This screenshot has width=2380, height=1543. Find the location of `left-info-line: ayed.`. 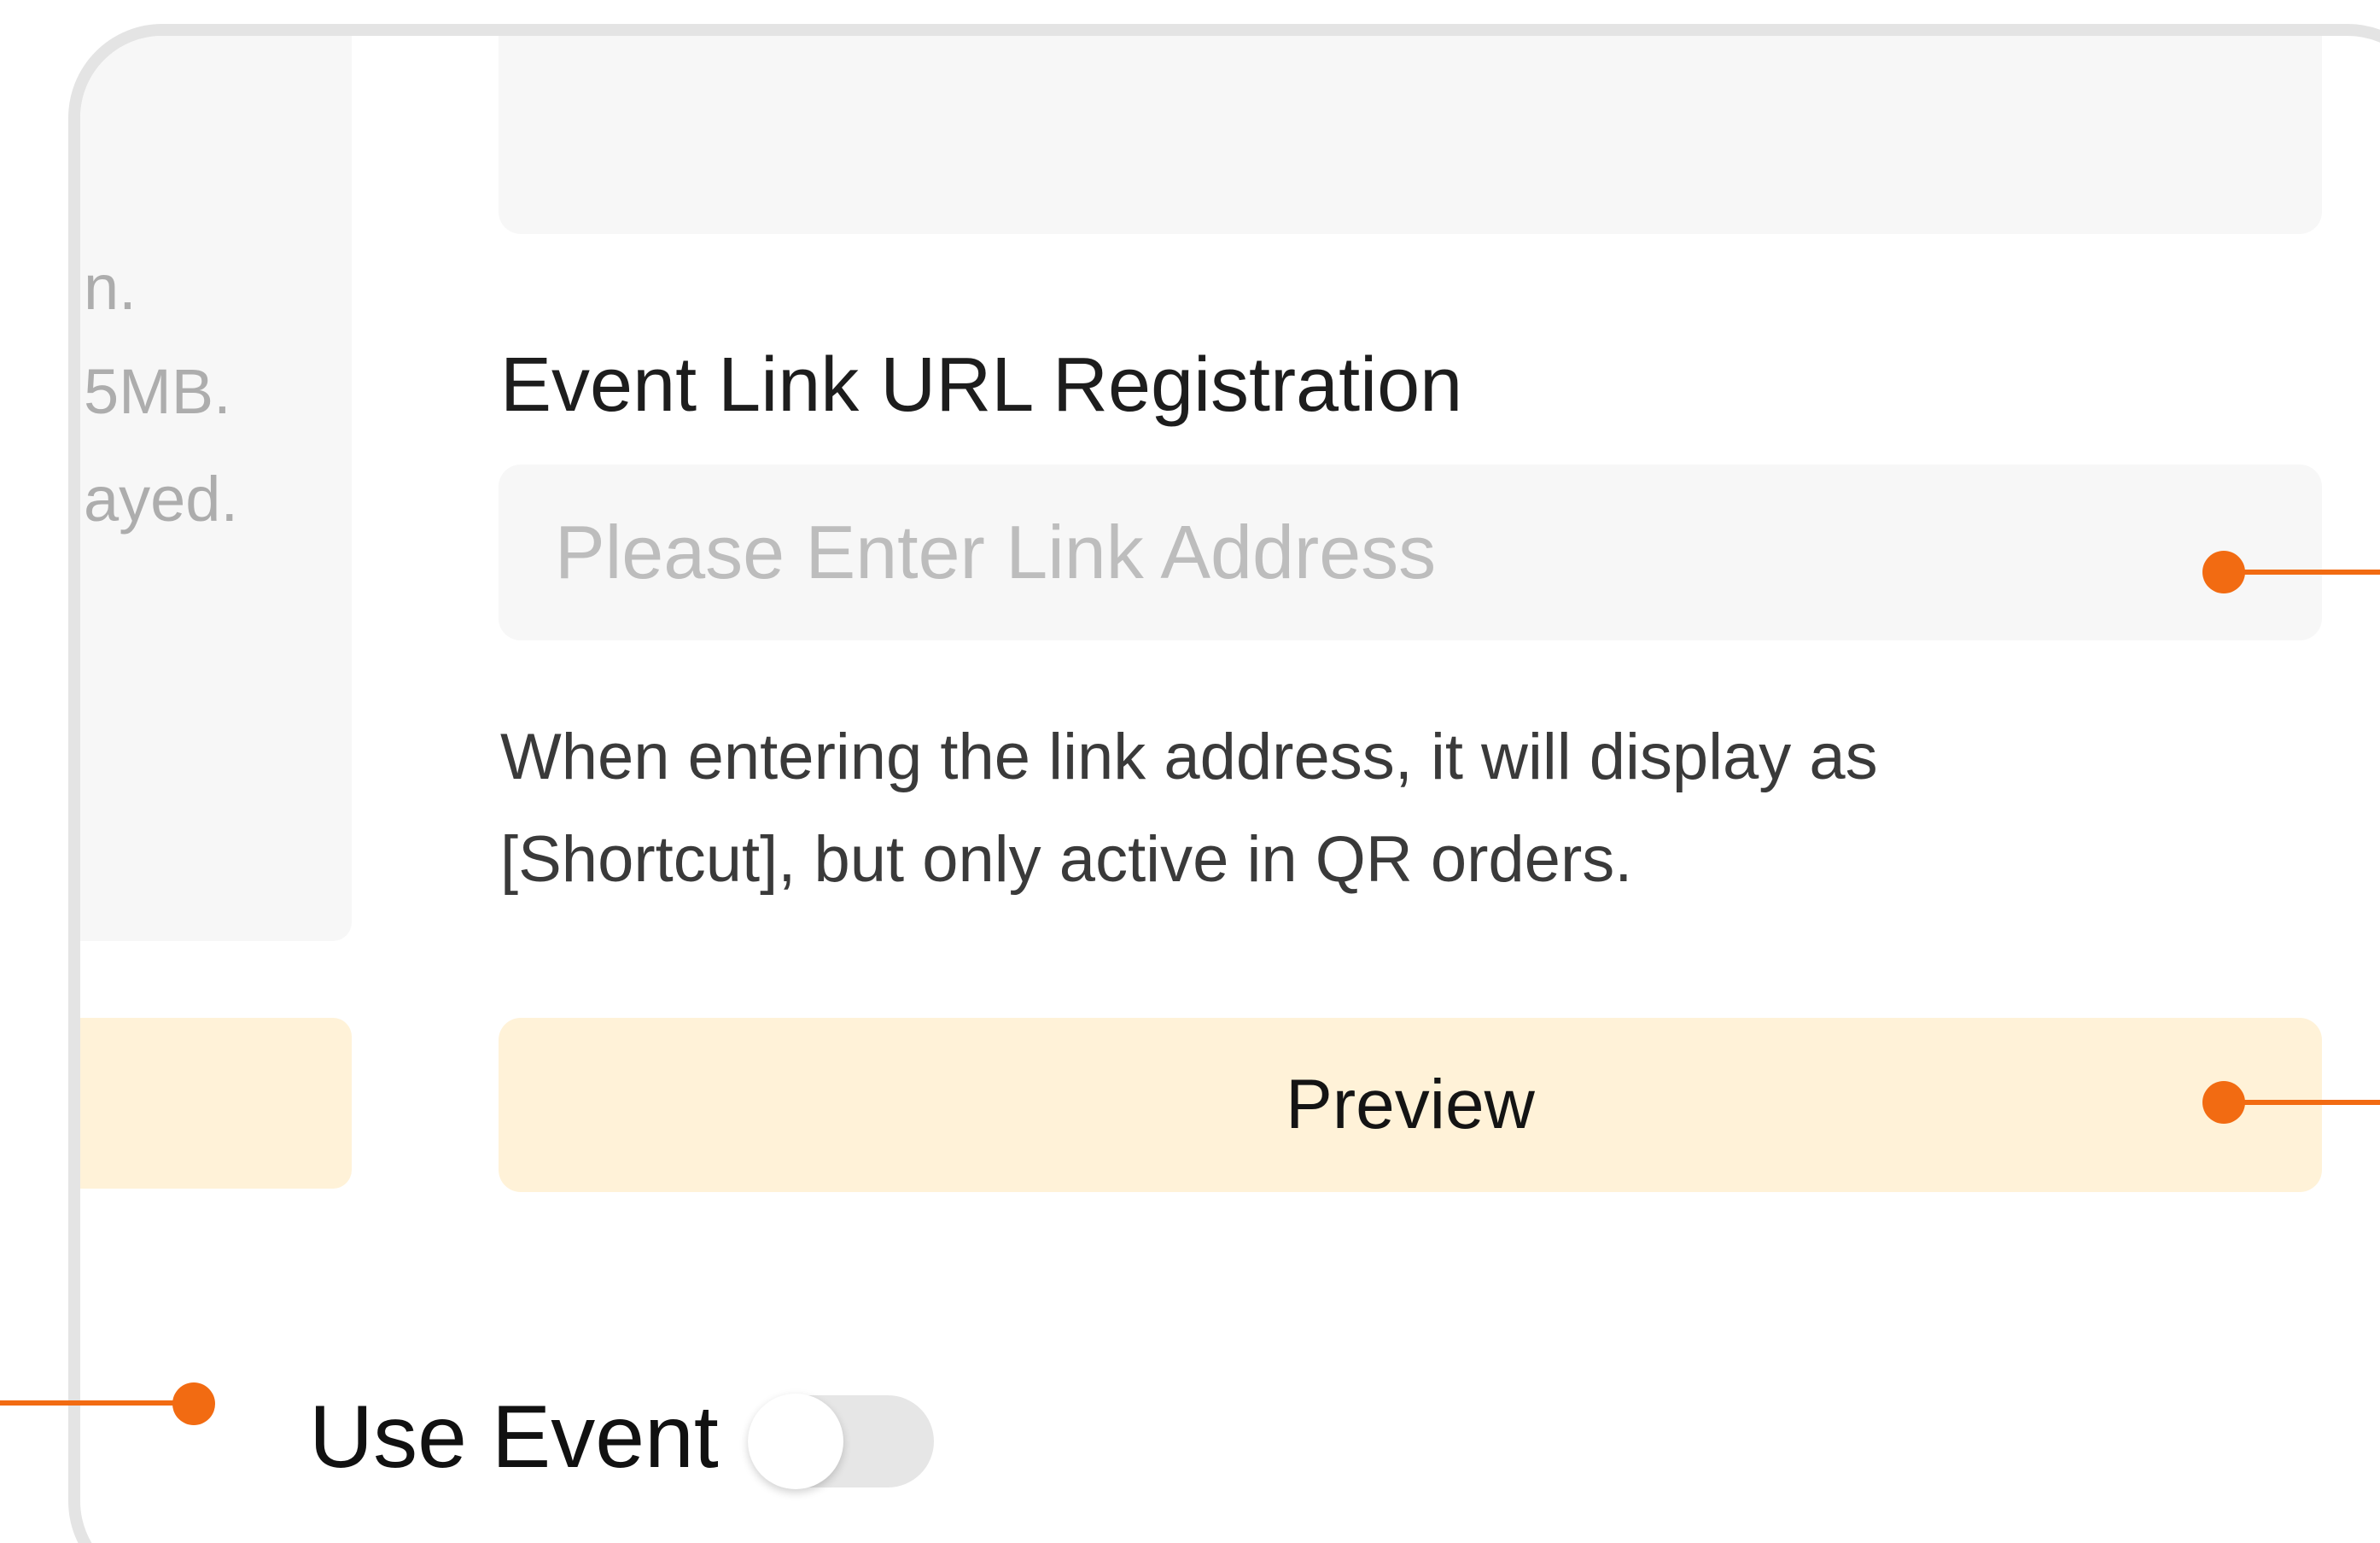

left-info-line: ayed. is located at coordinates (161, 499).